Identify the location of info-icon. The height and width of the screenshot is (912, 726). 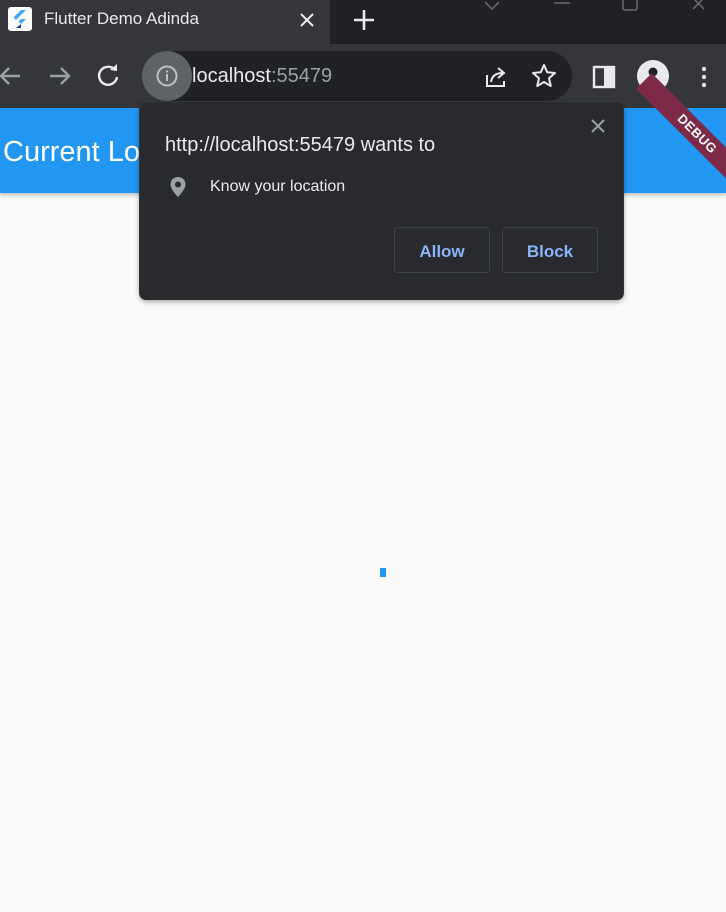
(167, 76).